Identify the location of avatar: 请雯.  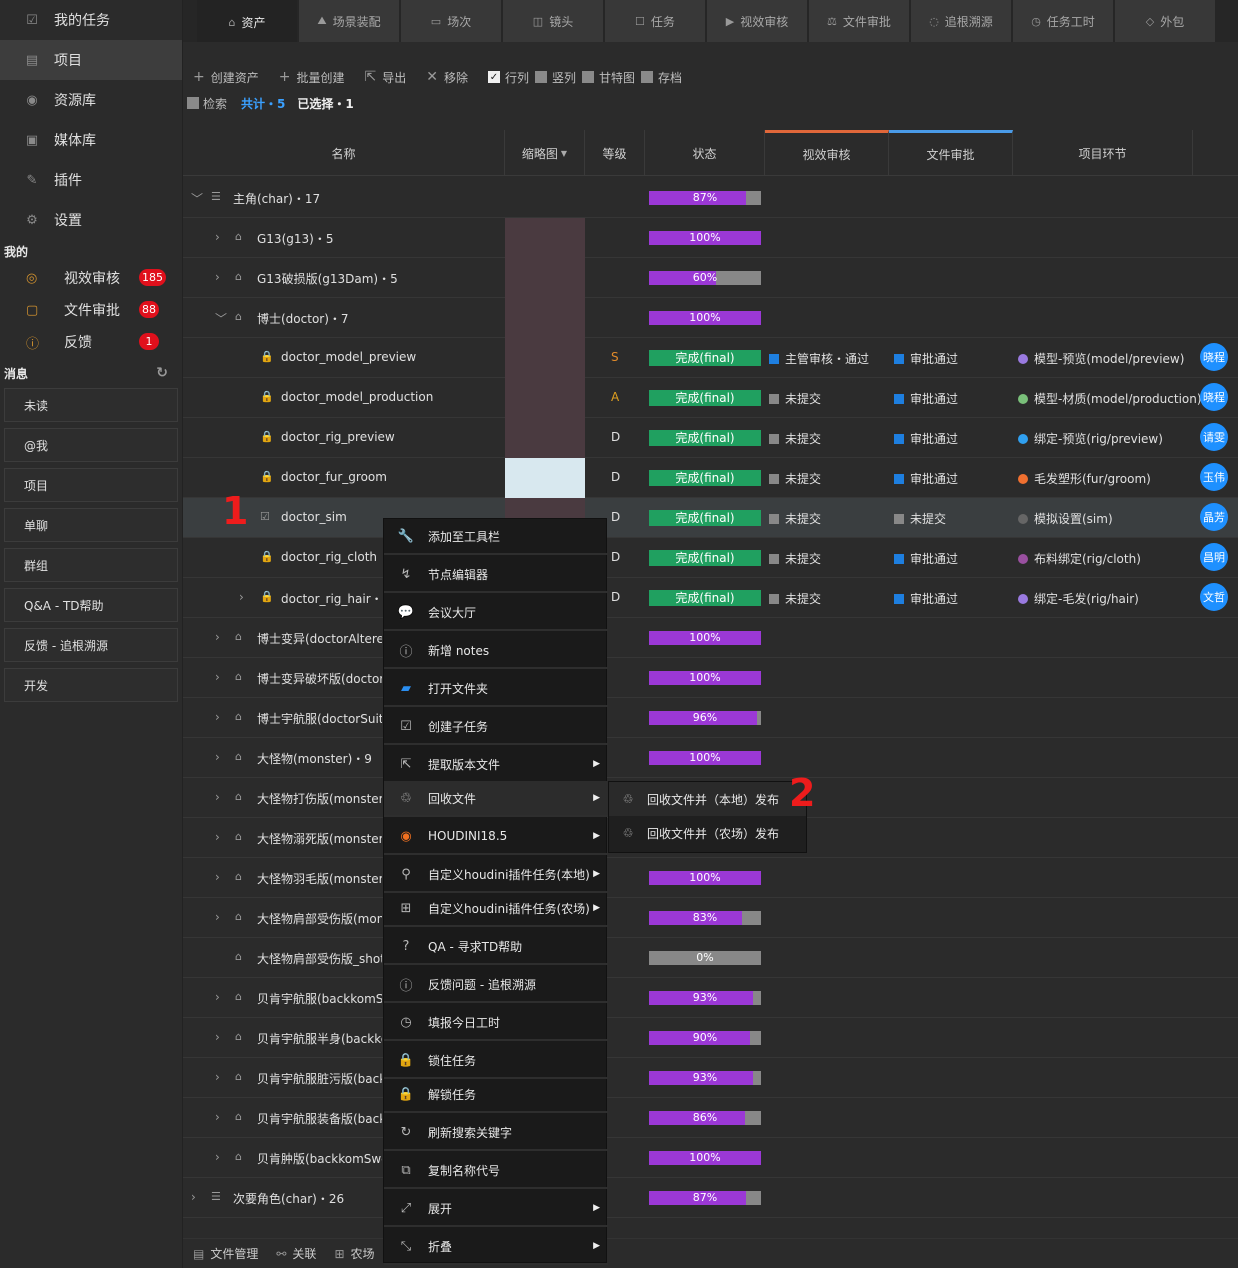
(1214, 437).